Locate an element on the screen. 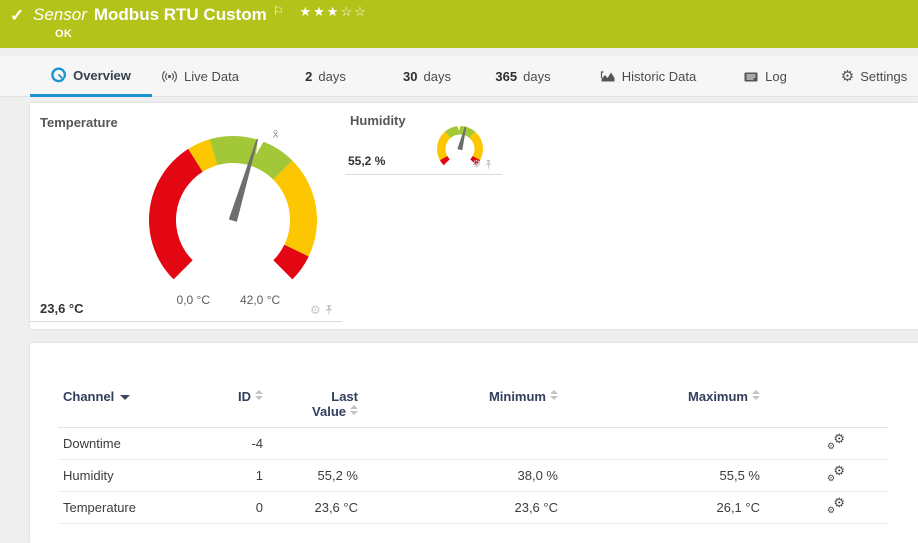 The width and height of the screenshot is (918, 543). tab-settings: ⚙ Settings is located at coordinates (874, 76).